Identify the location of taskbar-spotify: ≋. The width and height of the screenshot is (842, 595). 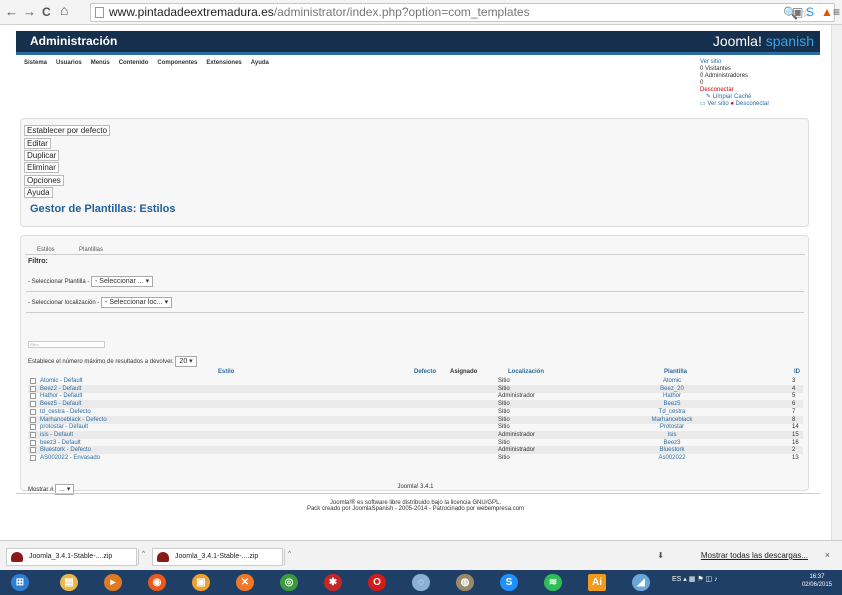
(553, 582).